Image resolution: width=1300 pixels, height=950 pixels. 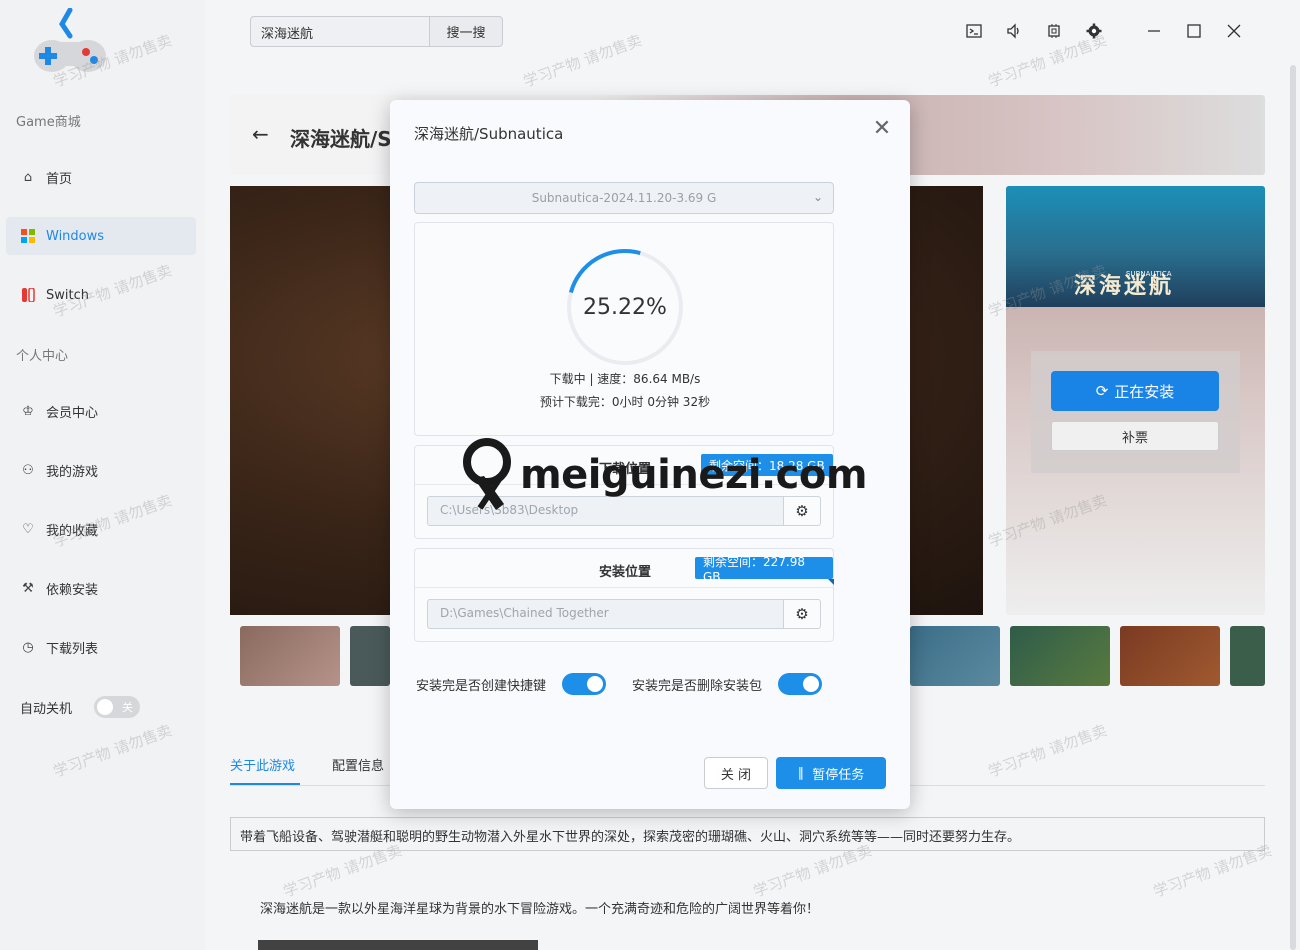 I want to click on pause-task-button: ∥ 暂停任务, so click(x=831, y=773).